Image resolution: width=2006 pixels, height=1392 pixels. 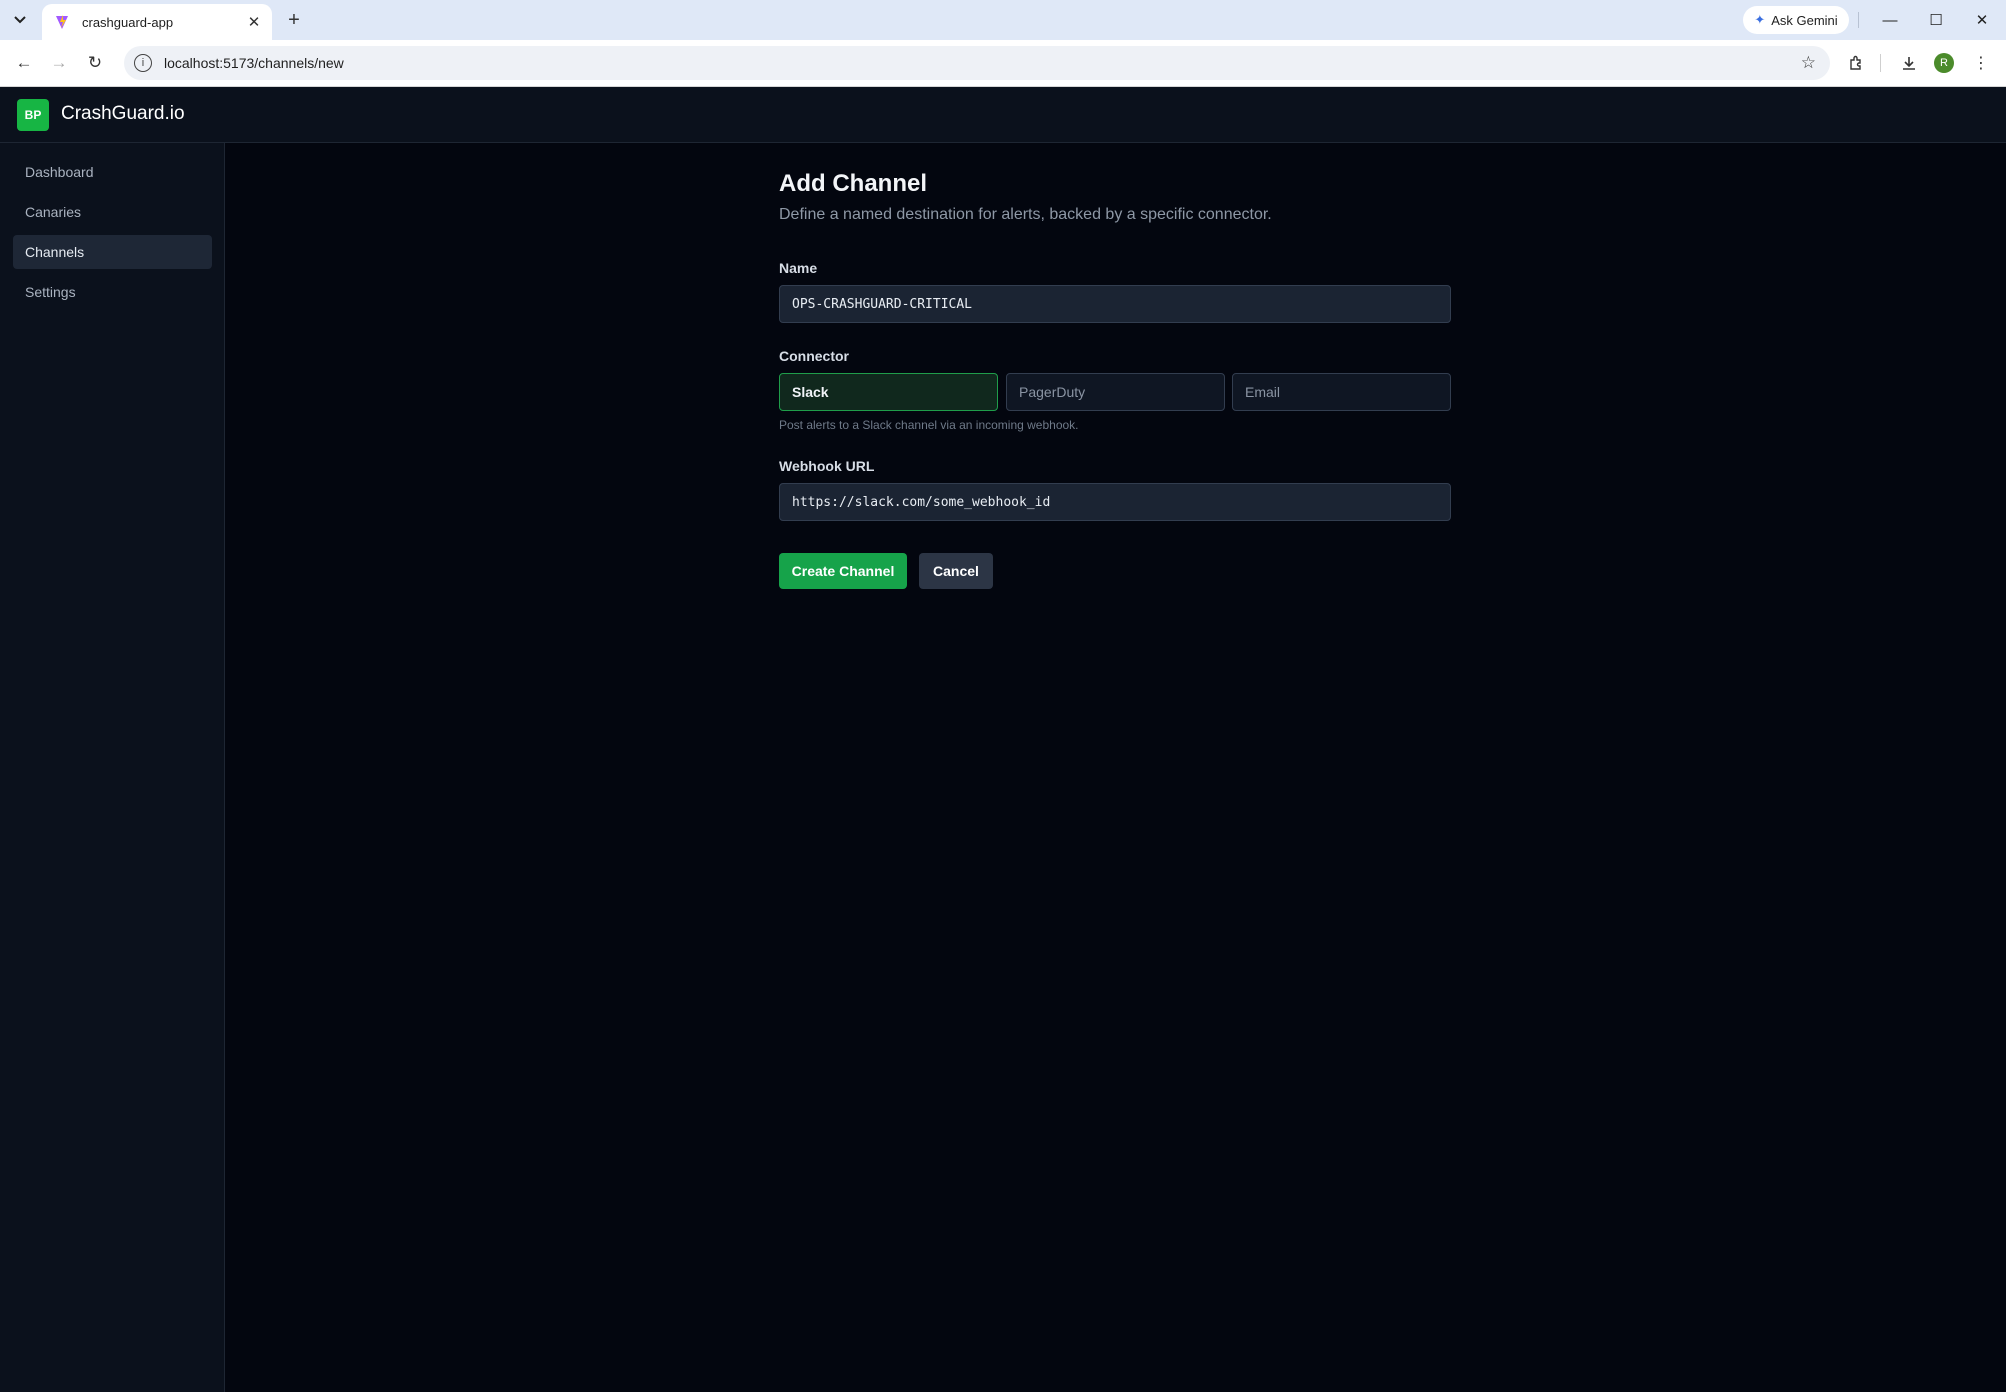 I want to click on connector-email-button: Email, so click(x=1341, y=392).